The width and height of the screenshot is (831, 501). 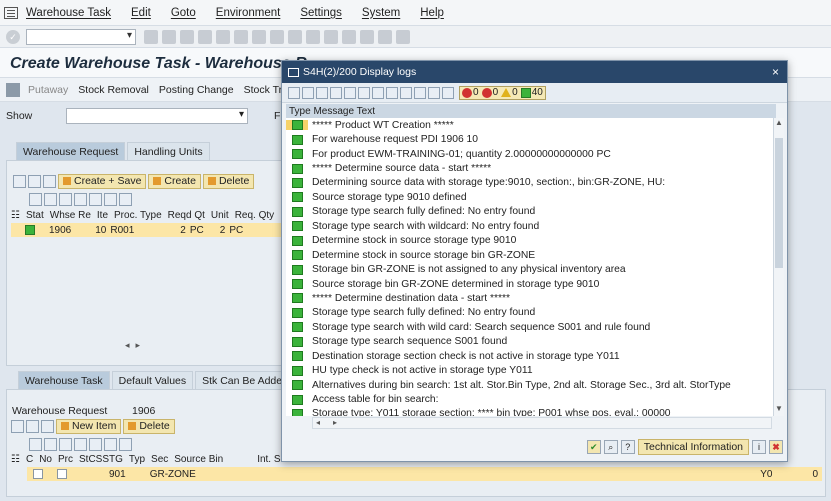 I want to click on col-source-bin: Source Bin, so click(x=198, y=459).